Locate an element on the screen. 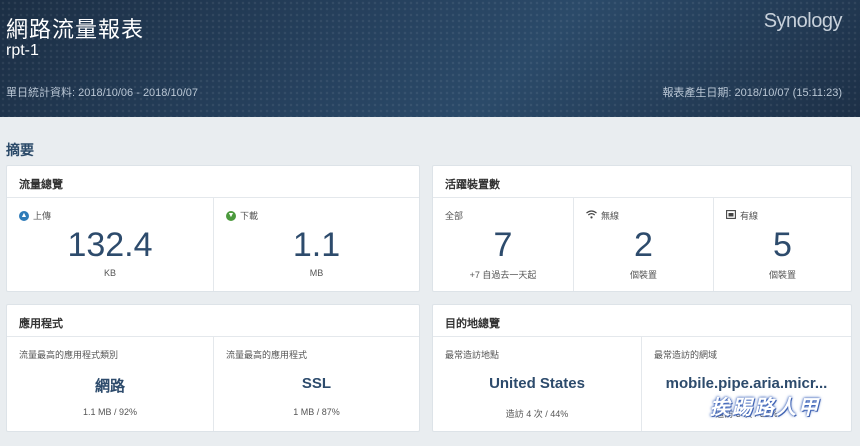 This screenshot has width=860, height=446. destinations-card-title: 目的地總覽 is located at coordinates (642, 321).